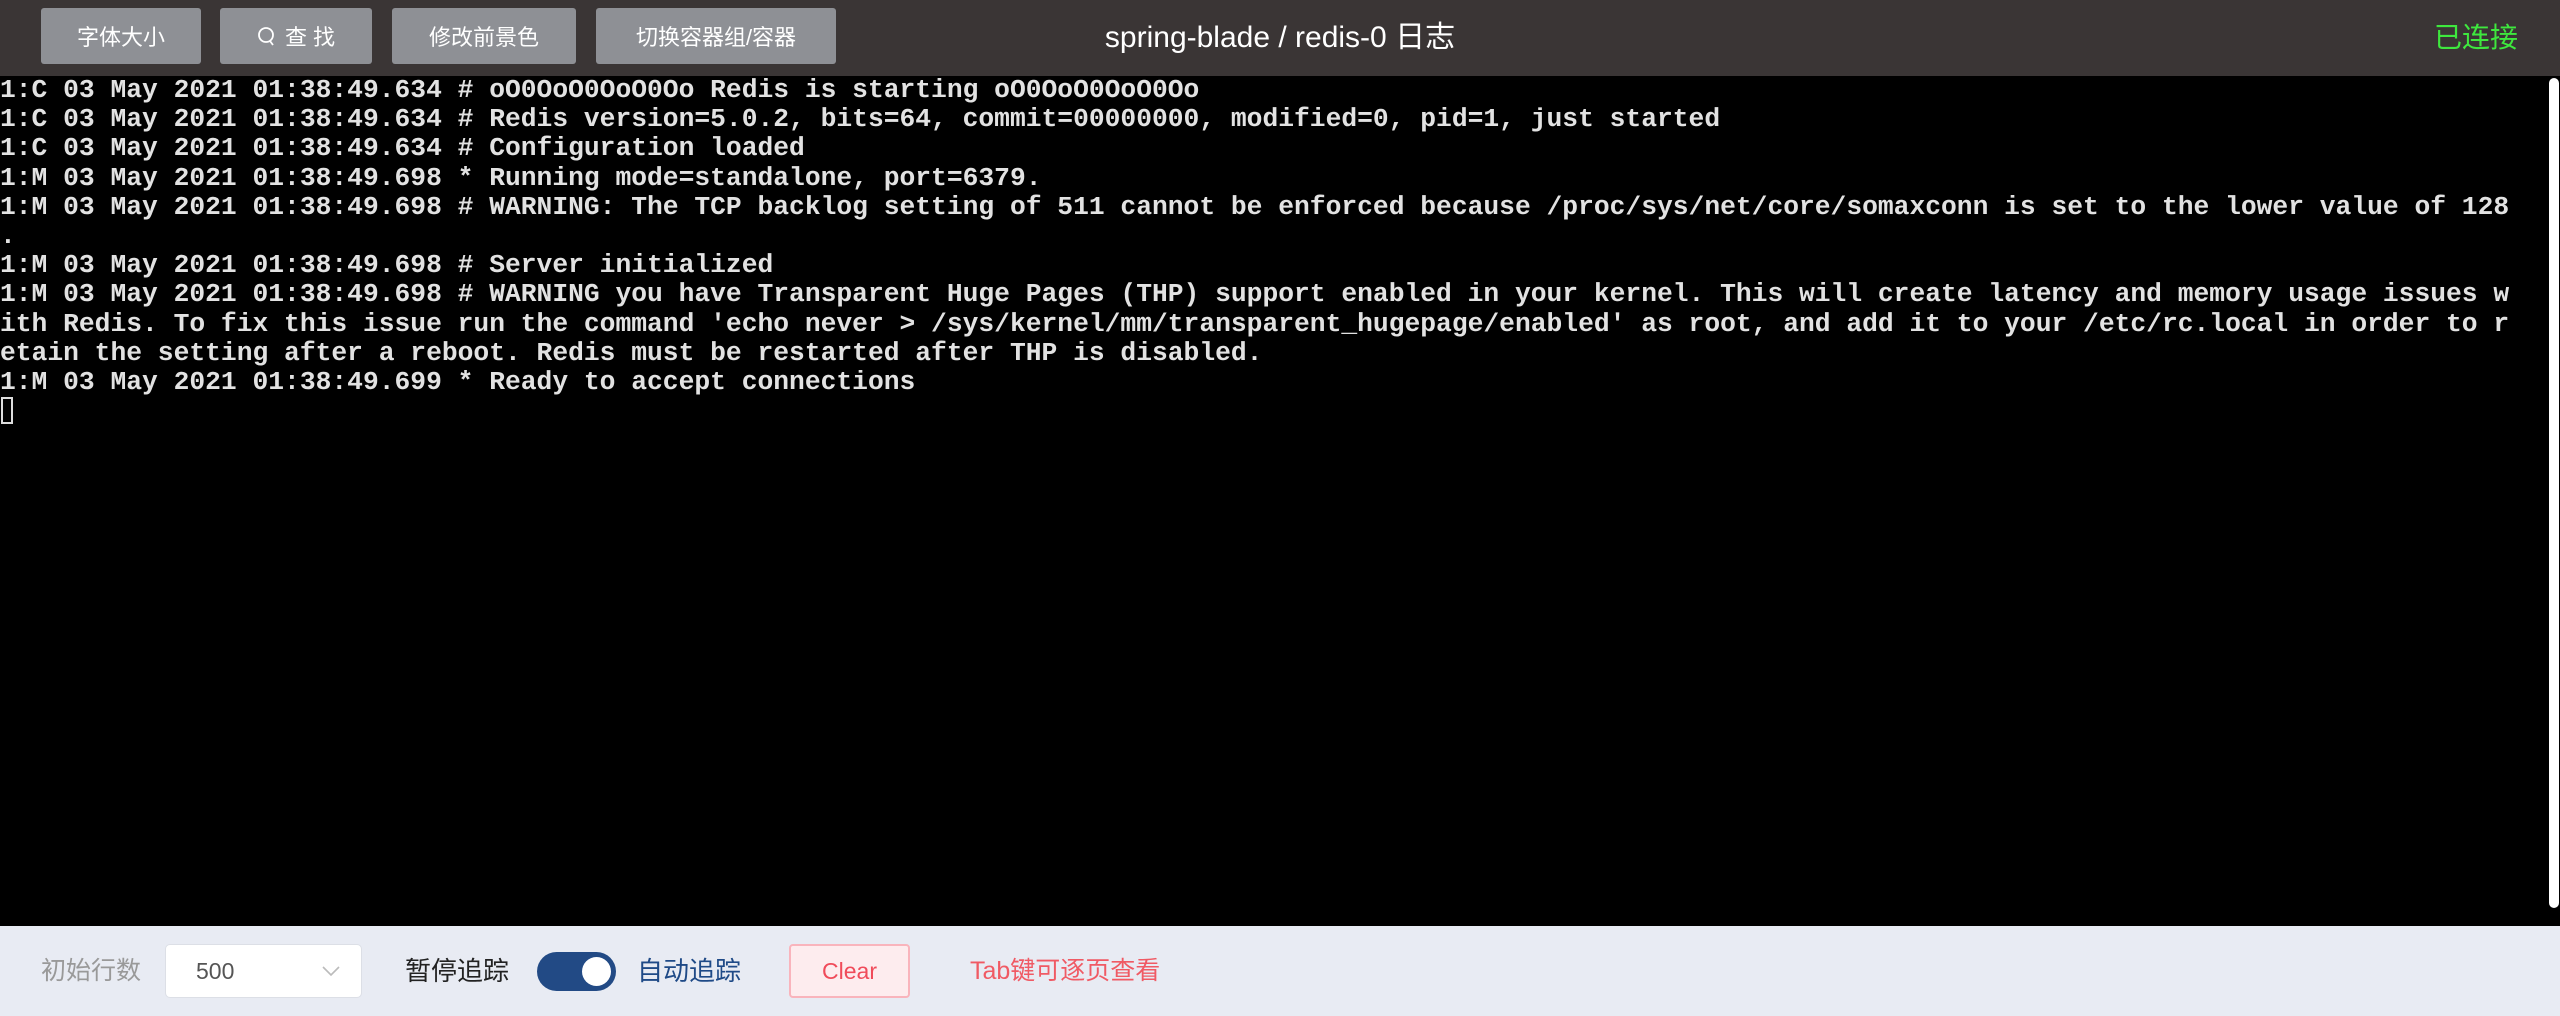  Describe the element at coordinates (8, 235) in the screenshot. I see `log-line: .` at that location.